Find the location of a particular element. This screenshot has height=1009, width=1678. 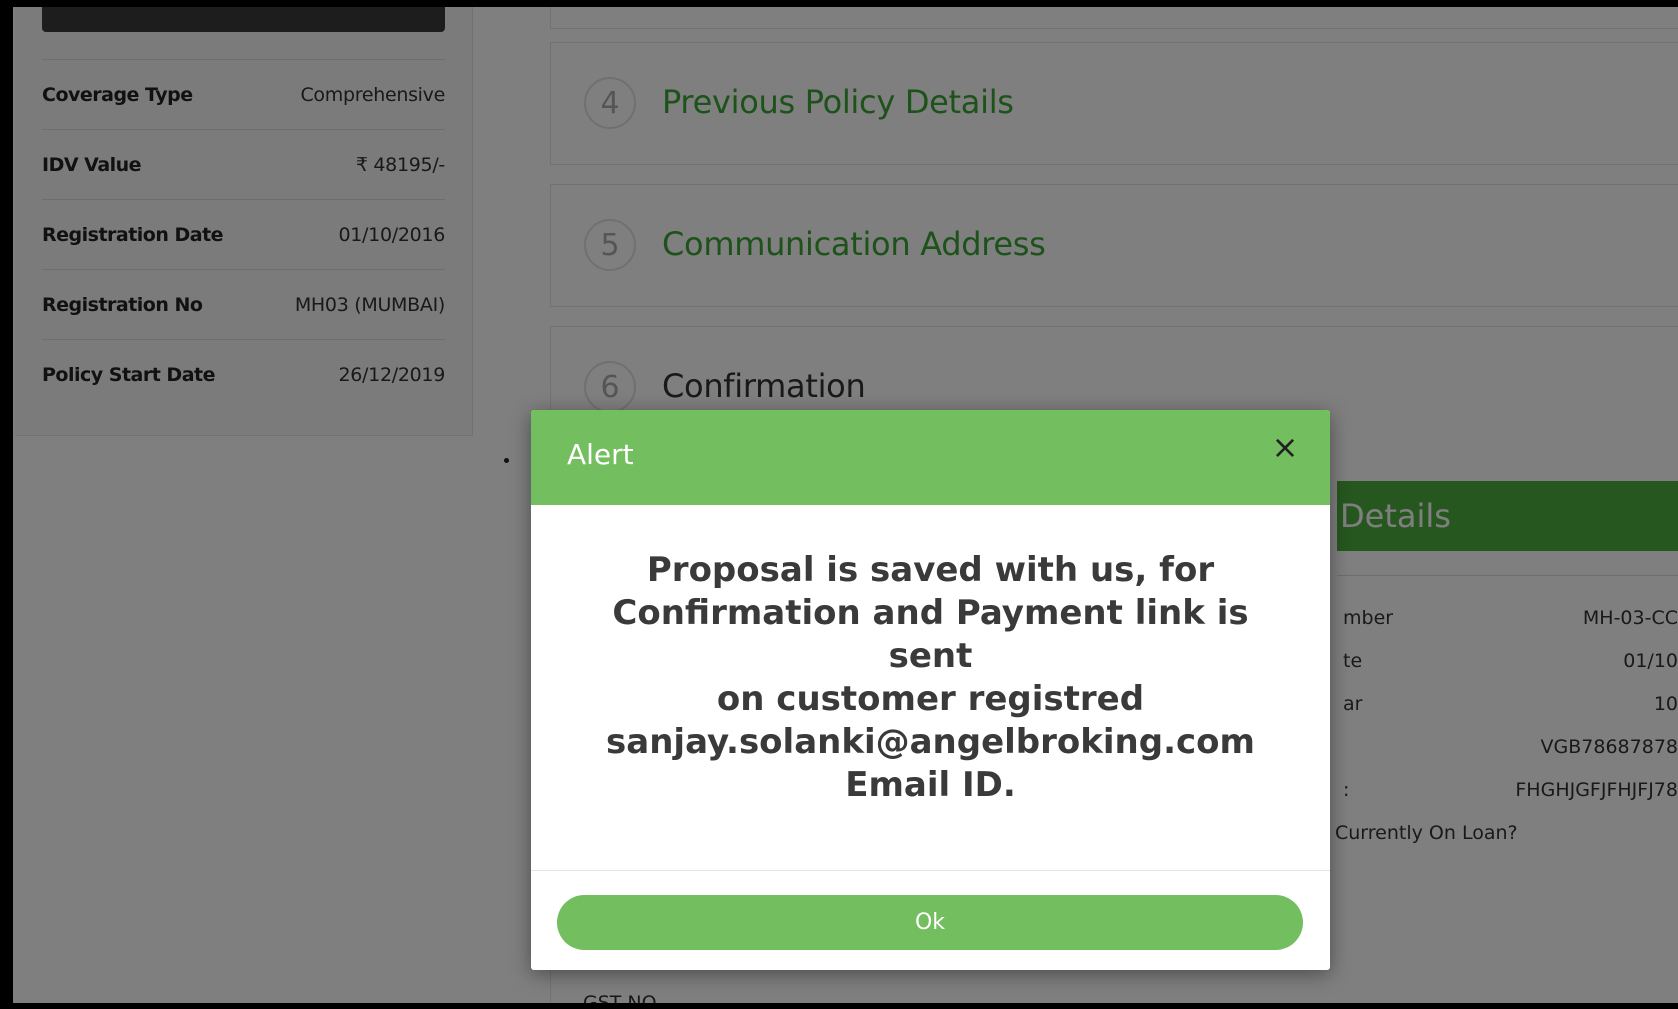

stray-dot is located at coordinates (506, 460).